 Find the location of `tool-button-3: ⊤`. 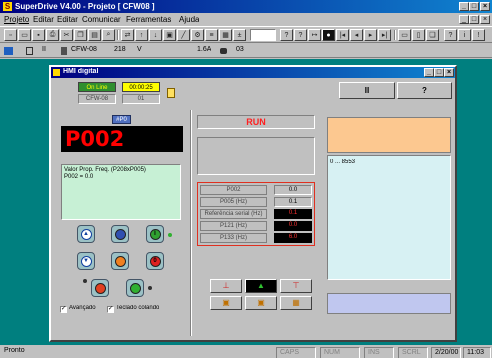

tool-button-3: ⊤ is located at coordinates (296, 286).